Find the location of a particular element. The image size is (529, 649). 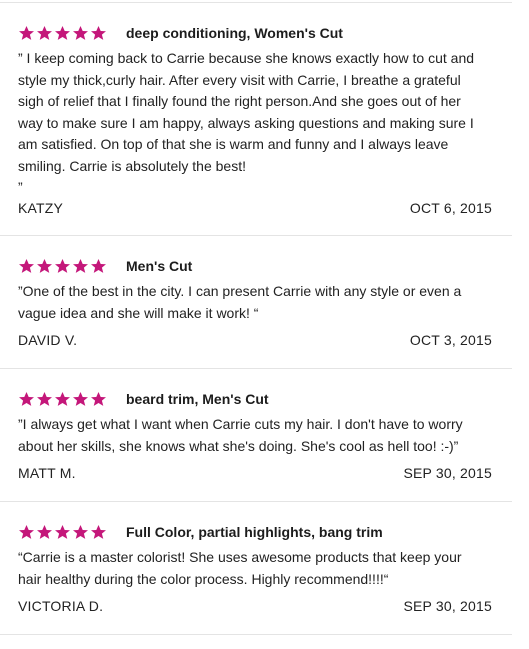

review-header: beard trim, Men's Cut is located at coordinates (143, 399).